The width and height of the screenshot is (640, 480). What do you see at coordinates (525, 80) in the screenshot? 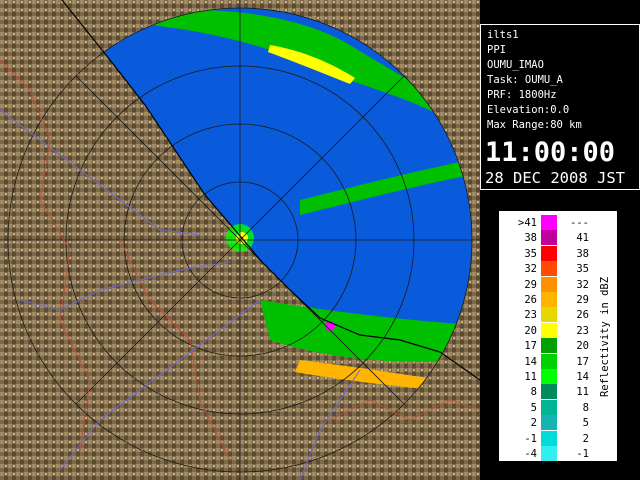
I see `task-name: Task: OUMU_A` at bounding box center [525, 80].